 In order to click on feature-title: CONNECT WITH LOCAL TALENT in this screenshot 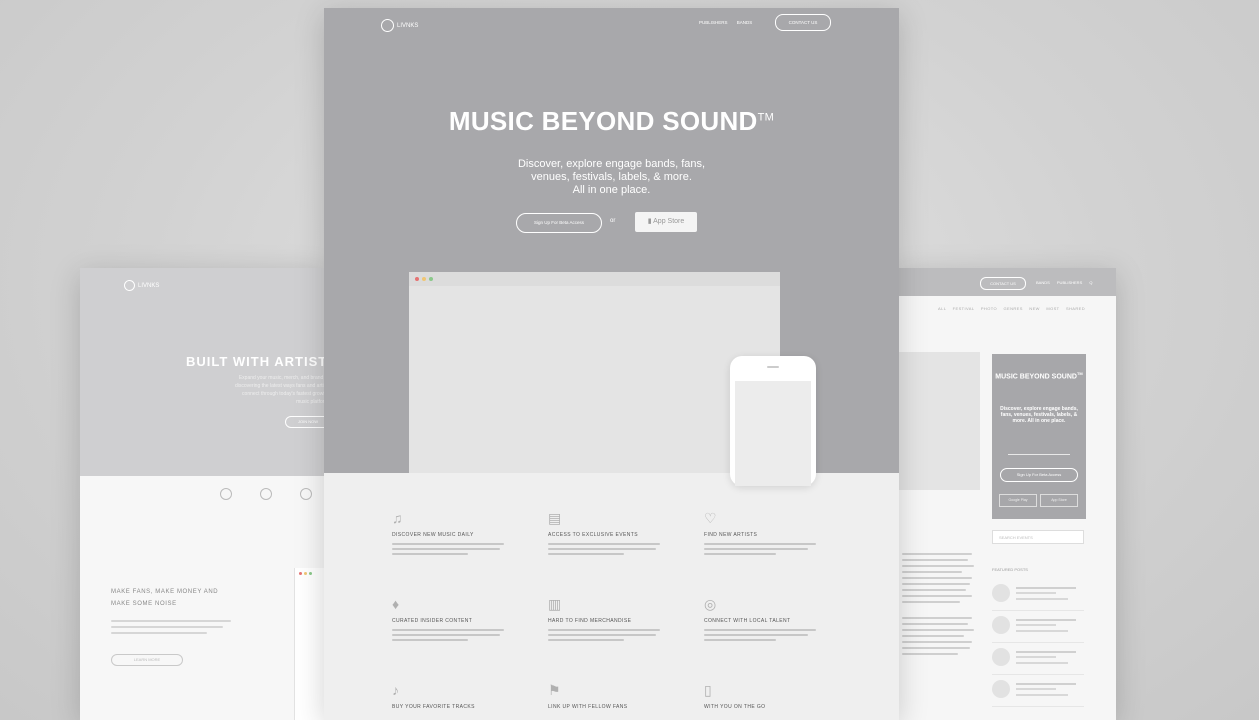, I will do `click(747, 621)`.